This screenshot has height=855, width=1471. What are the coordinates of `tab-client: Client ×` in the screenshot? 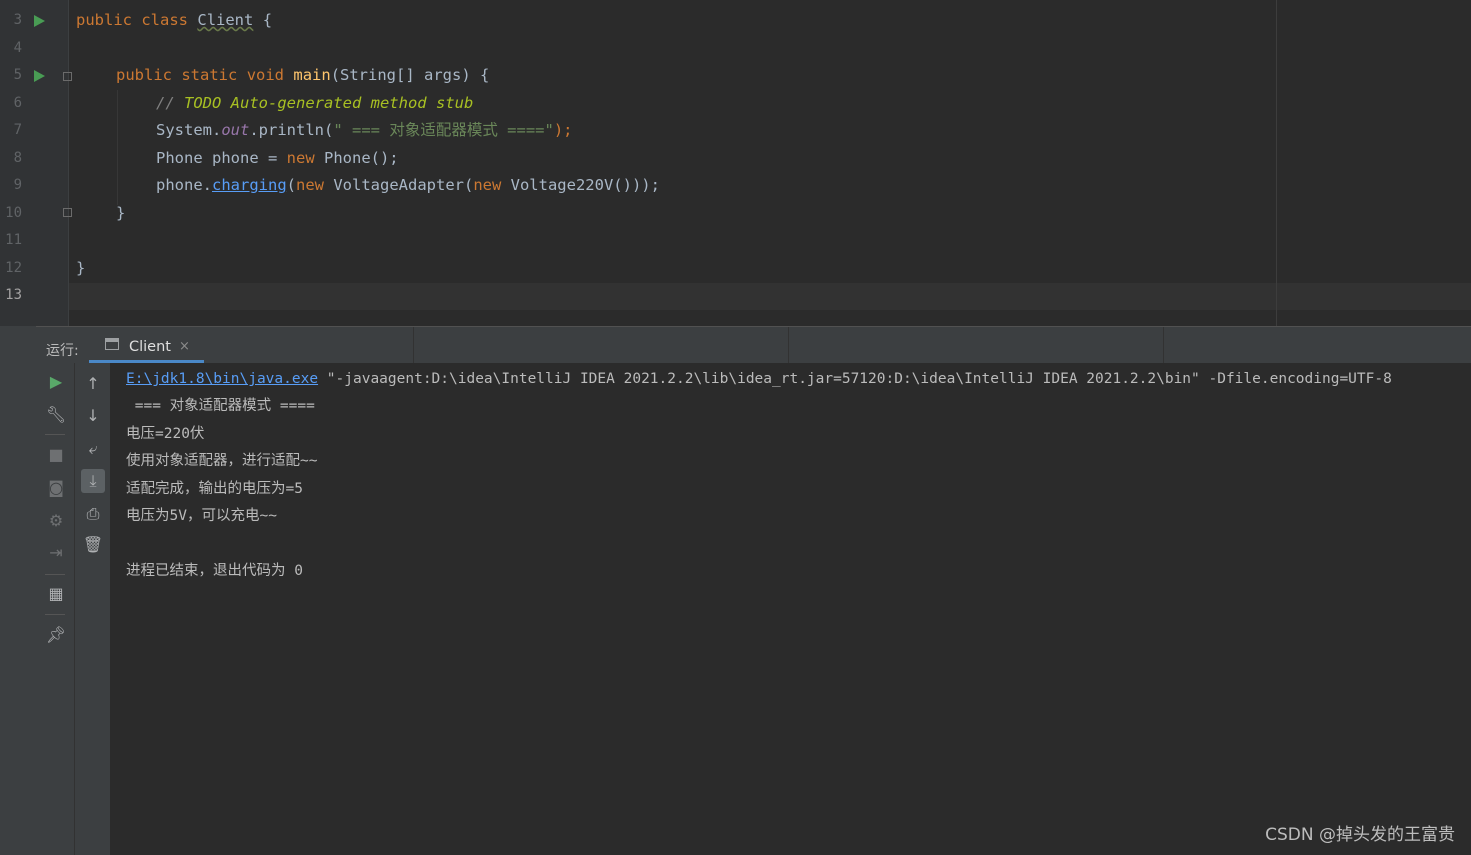 It's located at (146, 345).